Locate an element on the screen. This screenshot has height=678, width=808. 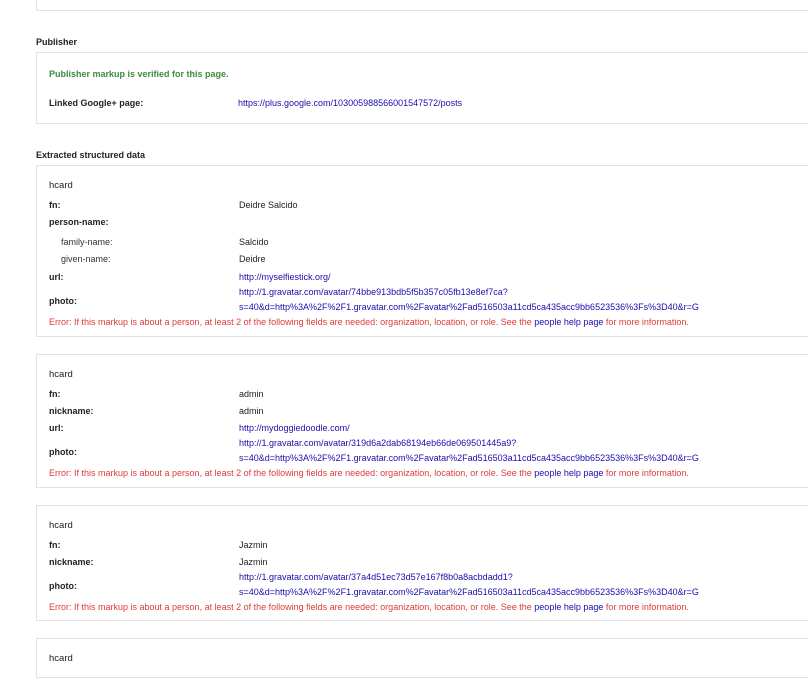
url-link: http://mydoggiedoodle.com/ is located at coordinates (294, 428).